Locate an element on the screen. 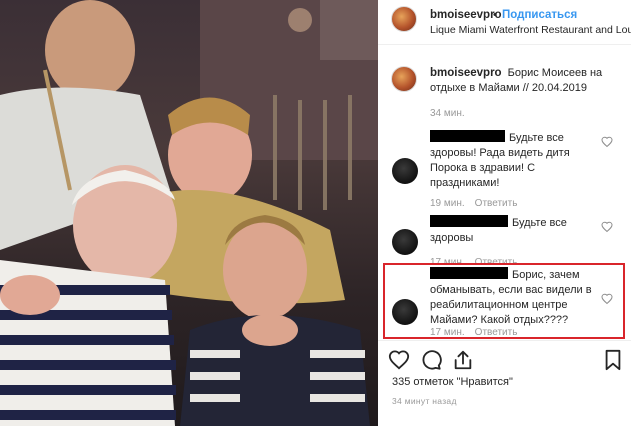 This screenshot has width=631, height=426. author-avatar is located at coordinates (404, 19).